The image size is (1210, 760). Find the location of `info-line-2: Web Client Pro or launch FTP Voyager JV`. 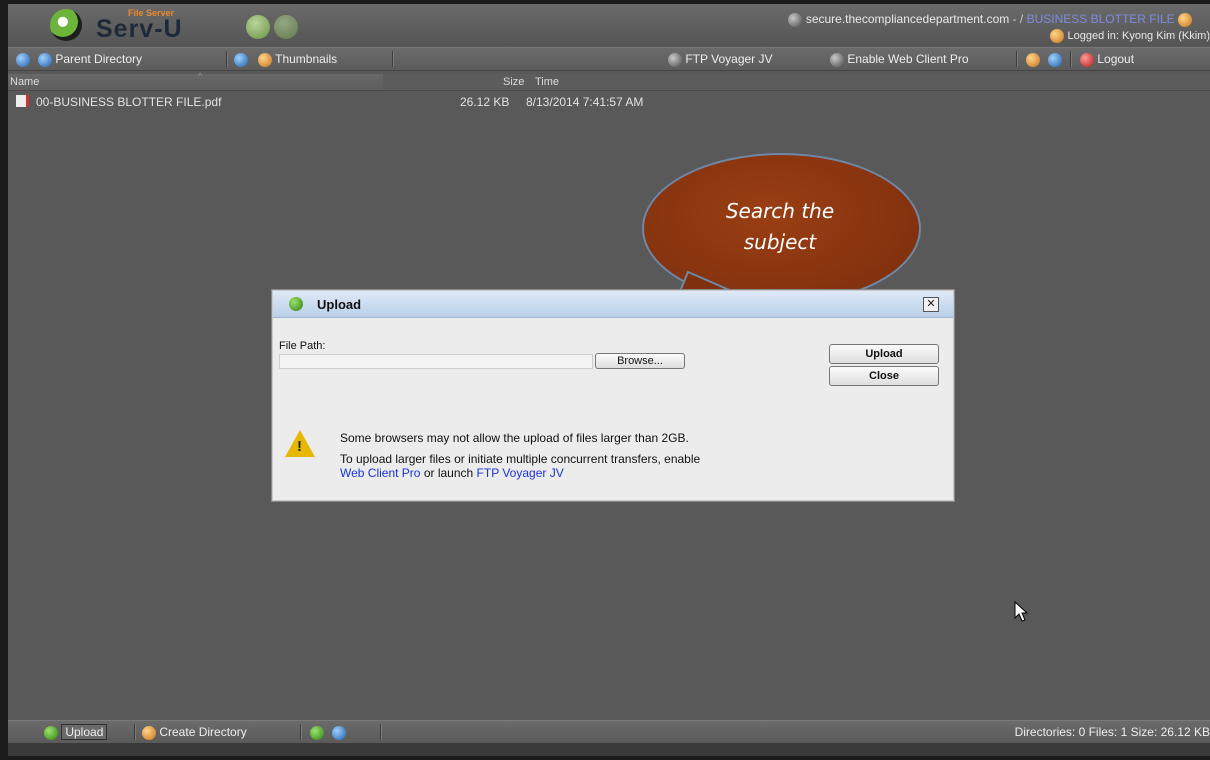

info-line-2: Web Client Pro or launch FTP Voyager JV is located at coordinates (520, 473).